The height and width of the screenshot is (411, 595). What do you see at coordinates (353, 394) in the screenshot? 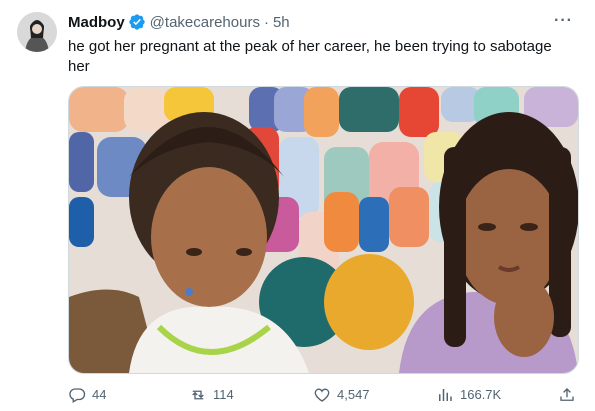
I see `like-count: 4,547` at bounding box center [353, 394].